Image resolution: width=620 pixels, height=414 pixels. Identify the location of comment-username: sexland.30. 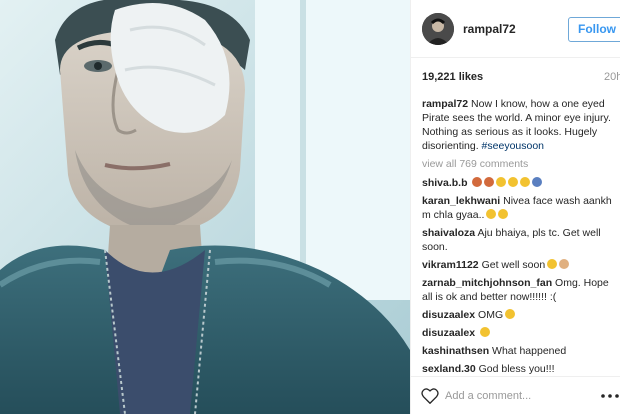
(449, 369).